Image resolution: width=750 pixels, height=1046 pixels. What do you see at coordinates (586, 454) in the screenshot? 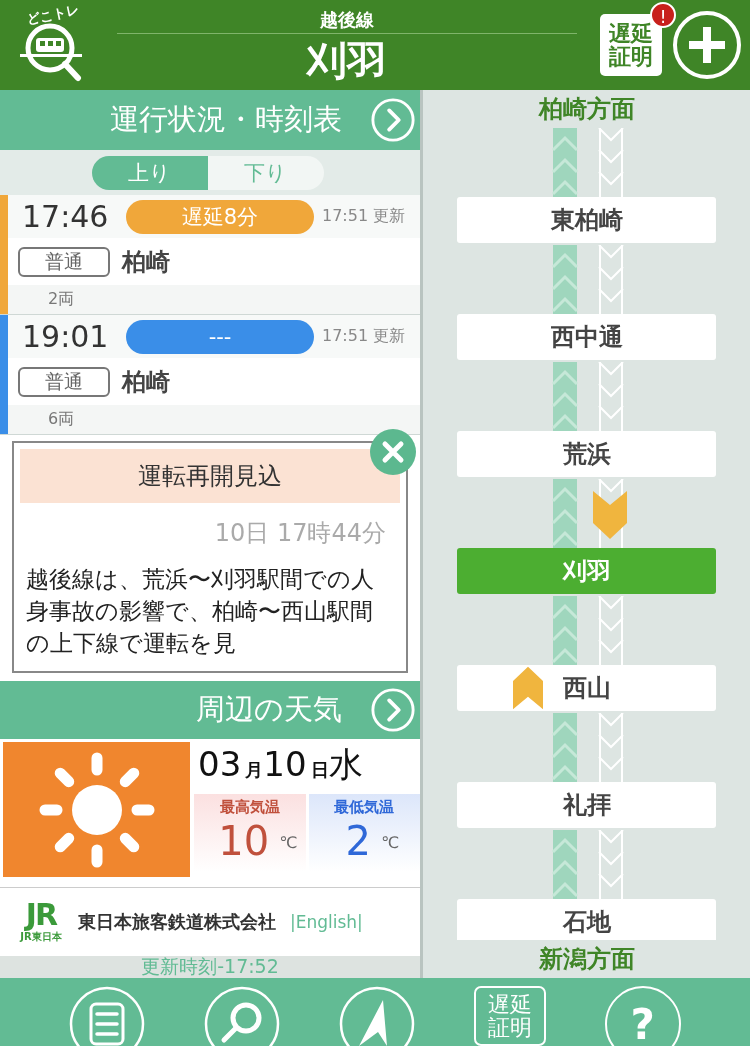
I see `station-item: 荒浜` at bounding box center [586, 454].